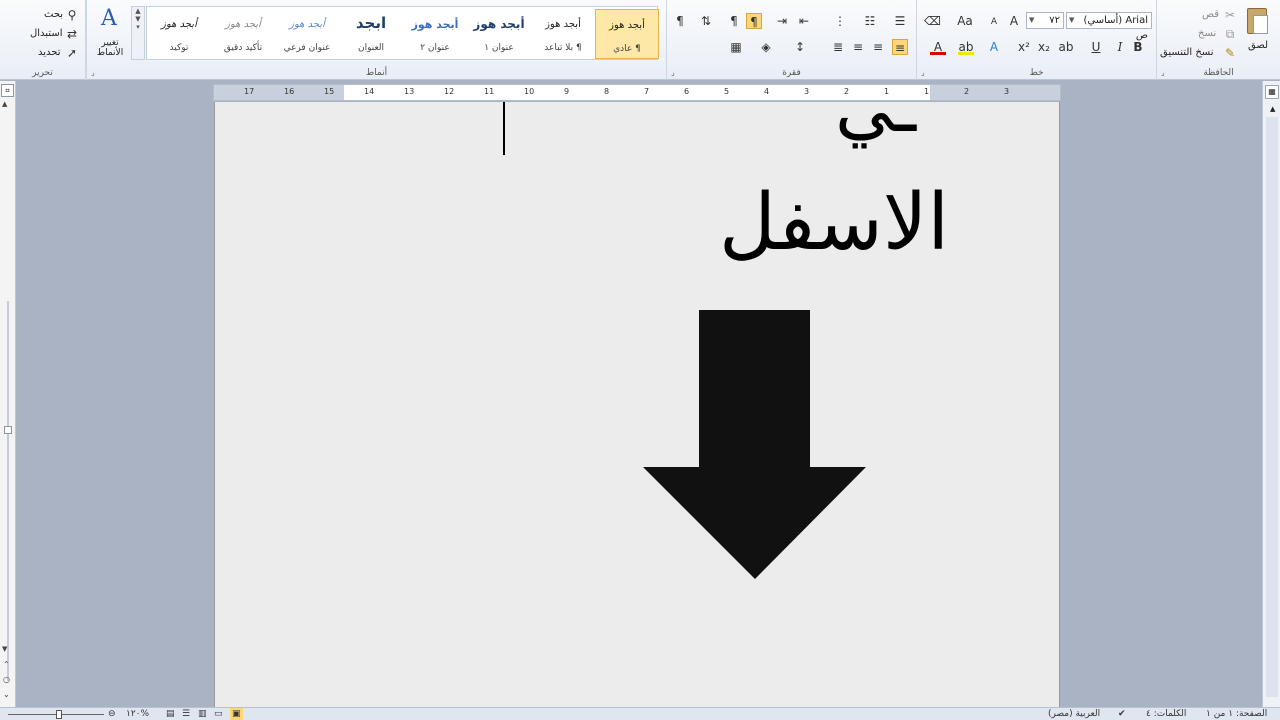 This screenshot has height=720, width=1280. What do you see at coordinates (110, 48) in the screenshot?
I see `change-styles-button: تغيير الأنماط` at bounding box center [110, 48].